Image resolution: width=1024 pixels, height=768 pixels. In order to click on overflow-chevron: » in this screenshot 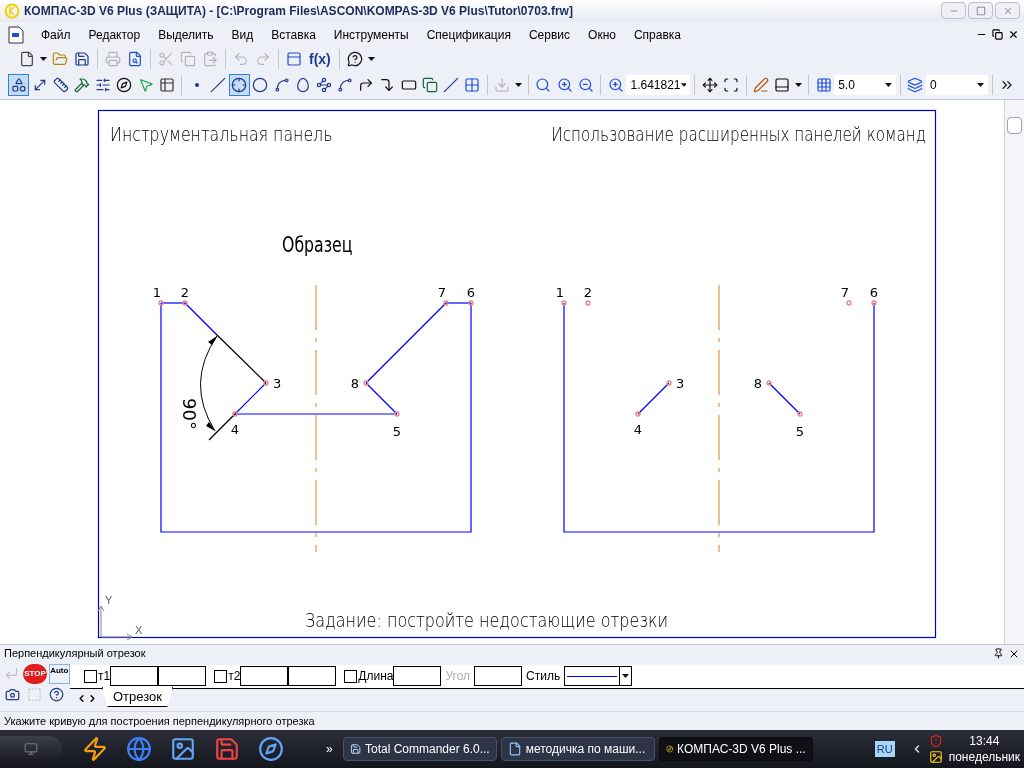, I will do `click(329, 749)`.